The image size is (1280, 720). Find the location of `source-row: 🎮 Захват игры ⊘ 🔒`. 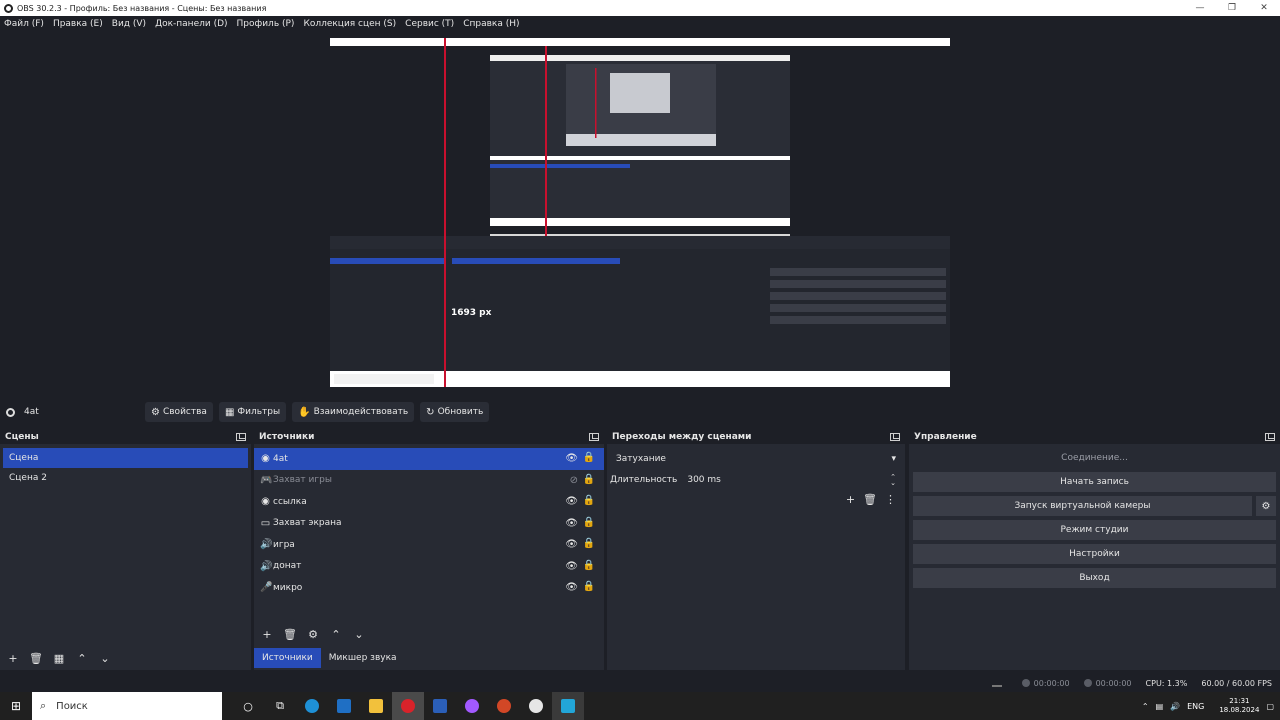

source-row: 🎮 Захват игры ⊘ 🔒 is located at coordinates (429, 481).